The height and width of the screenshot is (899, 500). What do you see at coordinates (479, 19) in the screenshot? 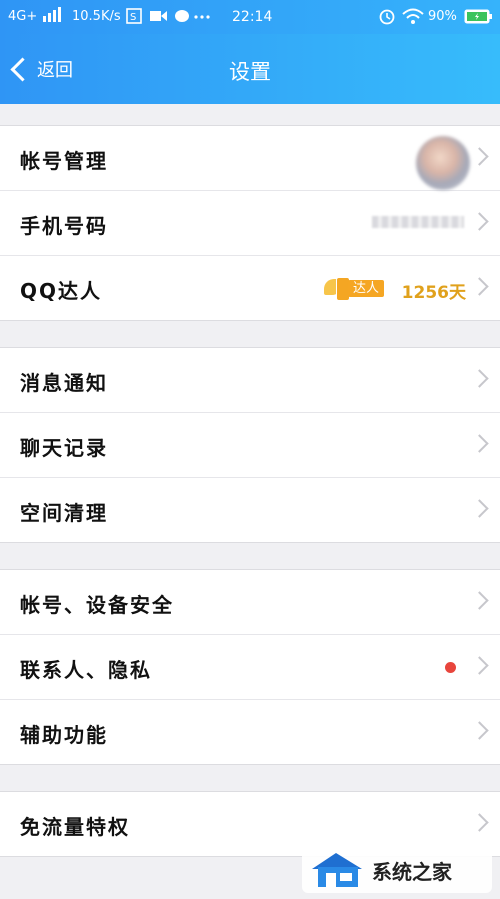
I see `battery-icon` at bounding box center [479, 19].